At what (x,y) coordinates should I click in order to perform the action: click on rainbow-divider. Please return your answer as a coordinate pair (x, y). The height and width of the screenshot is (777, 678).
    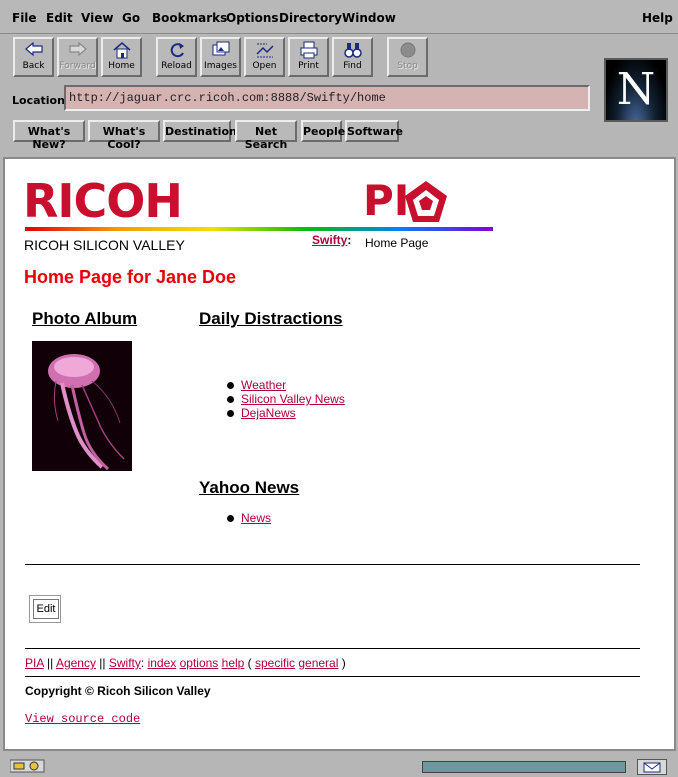
    Looking at the image, I should click on (259, 229).